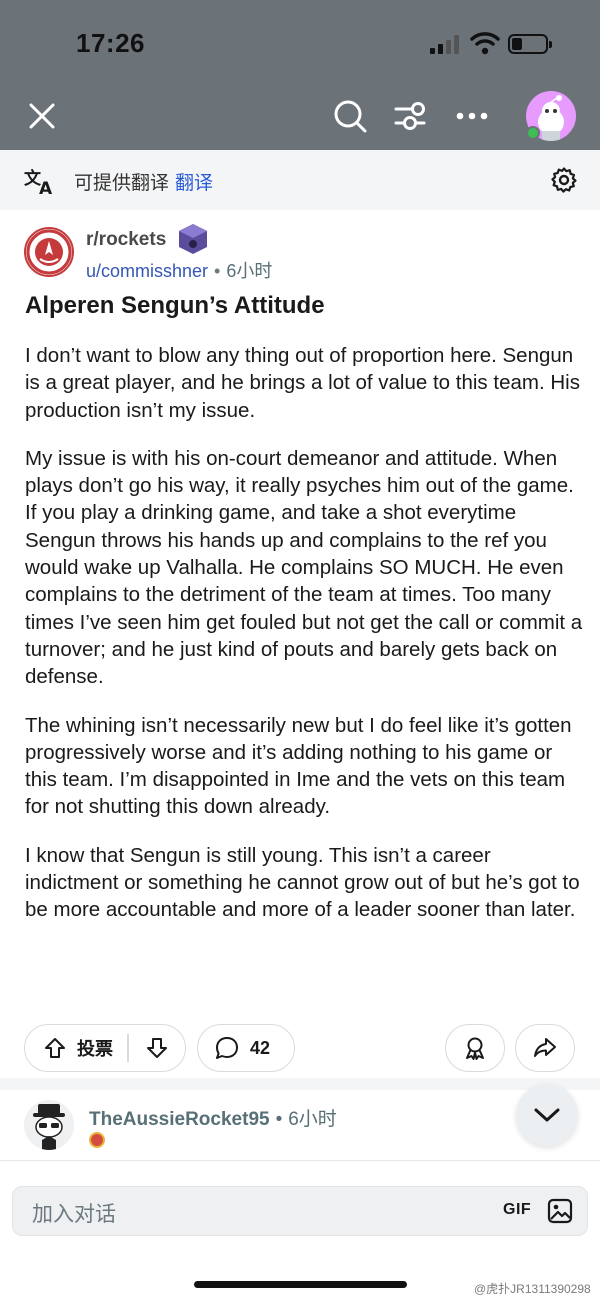 The image size is (600, 1301). What do you see at coordinates (194, 183) in the screenshot?
I see `translate-link: 翻译` at bounding box center [194, 183].